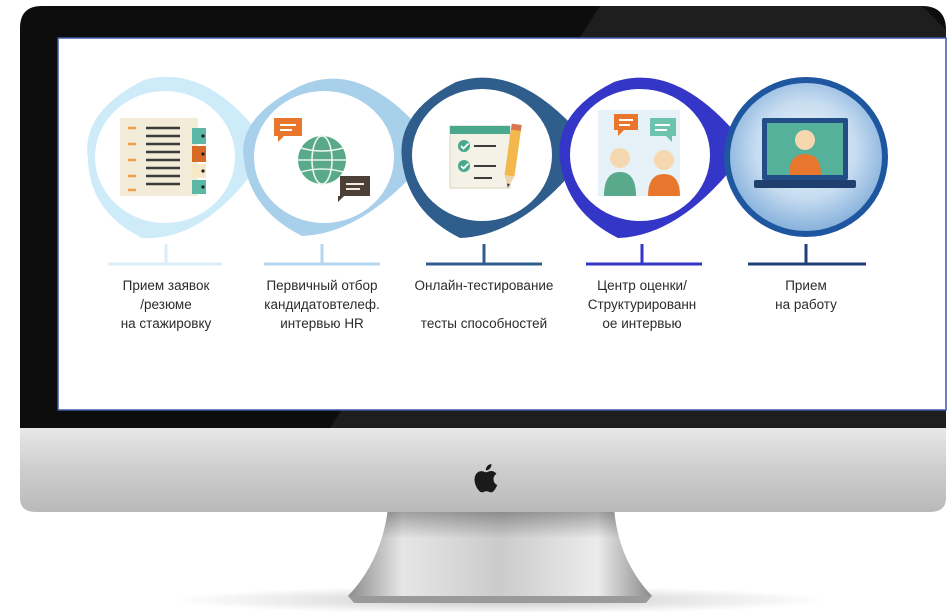 This screenshot has width=948, height=612. What do you see at coordinates (163, 157) in the screenshot?
I see `resume-list-icon` at bounding box center [163, 157].